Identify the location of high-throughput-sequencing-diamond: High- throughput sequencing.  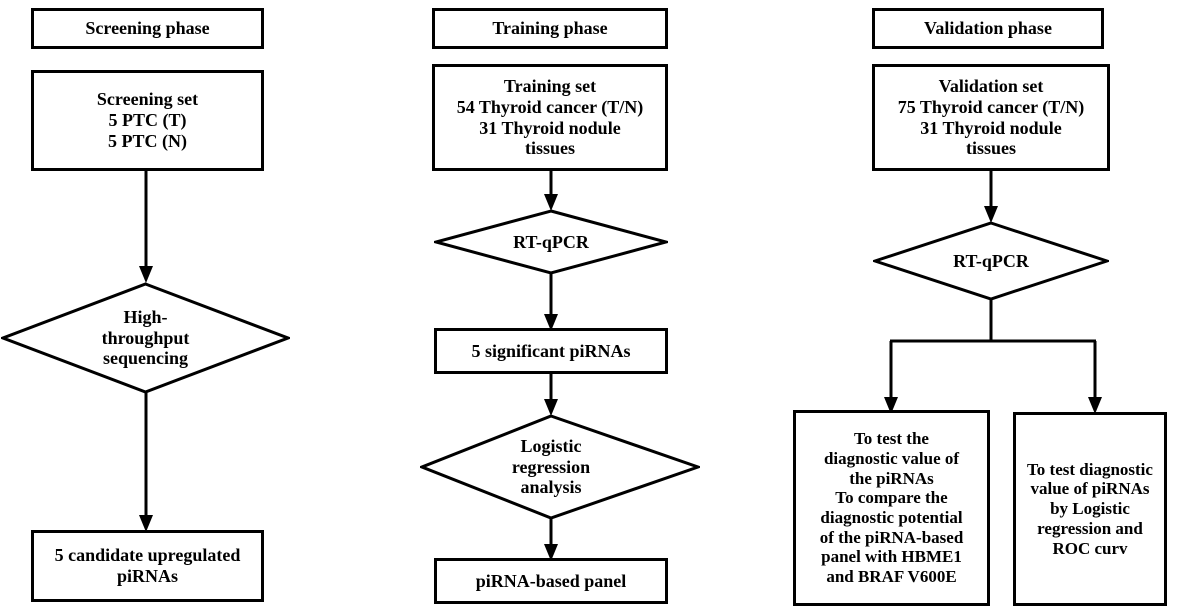
(145, 338).